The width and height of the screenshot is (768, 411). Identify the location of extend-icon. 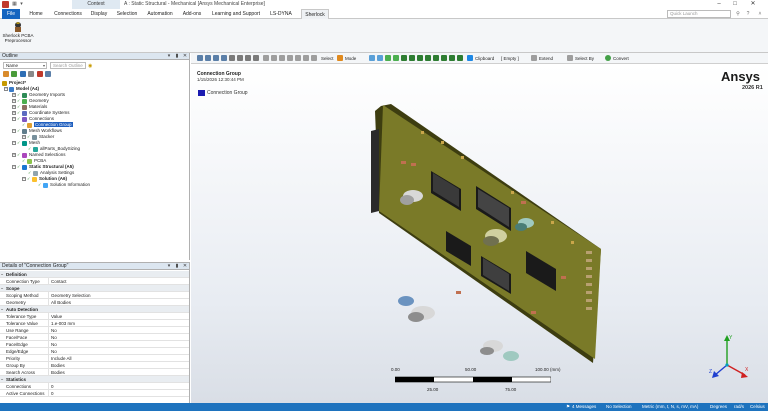
(534, 58).